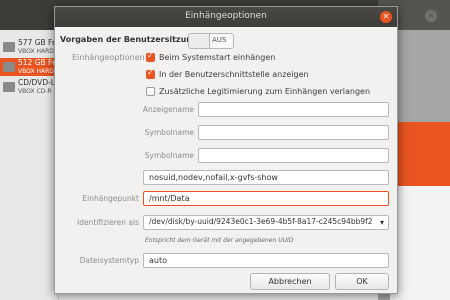  Describe the element at coordinates (150, 91) in the screenshot. I see `require-auth-checkbox` at that location.